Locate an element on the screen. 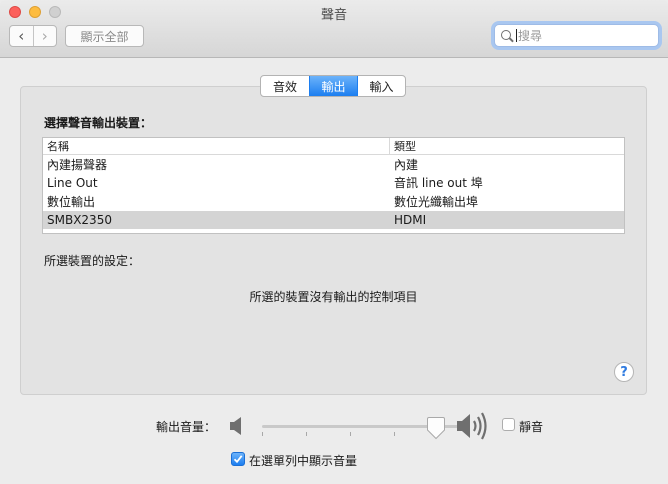 The height and width of the screenshot is (484, 668). device-type: 音訊 line out 埠 is located at coordinates (438, 183).